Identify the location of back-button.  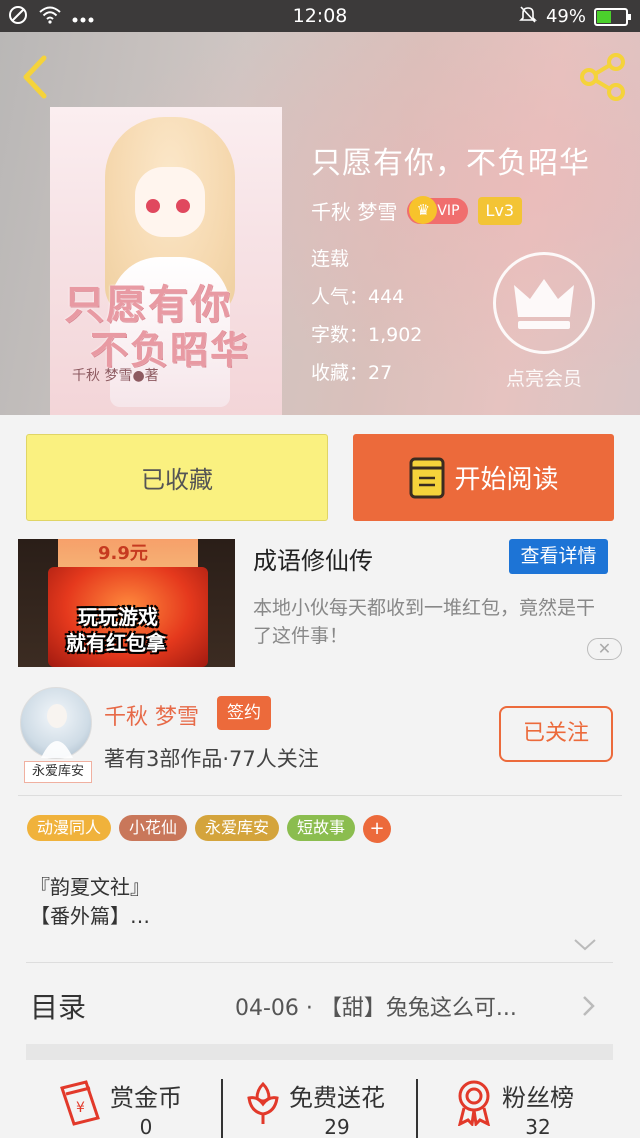
(36, 77).